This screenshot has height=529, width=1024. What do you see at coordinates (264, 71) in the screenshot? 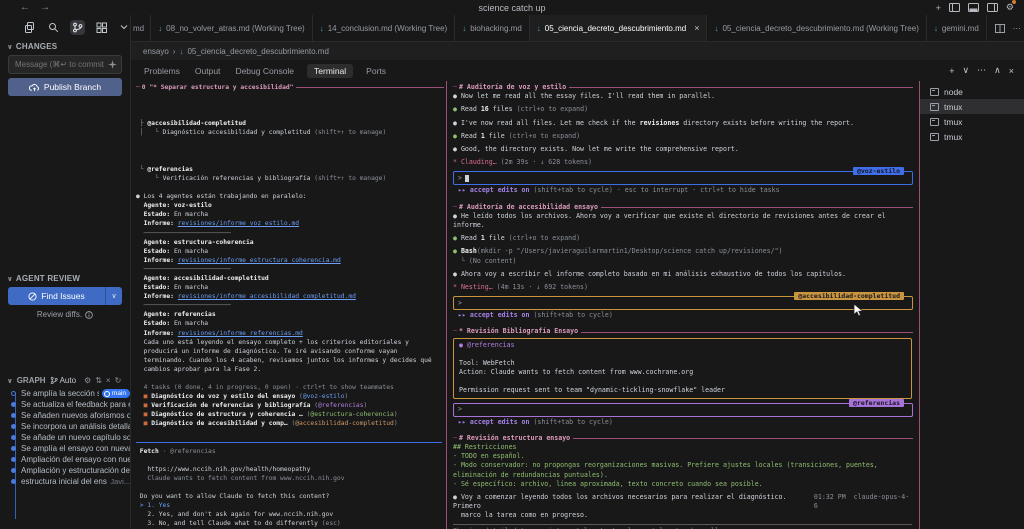
I see `panel-tab-debug-console: Debug Console` at bounding box center [264, 71].